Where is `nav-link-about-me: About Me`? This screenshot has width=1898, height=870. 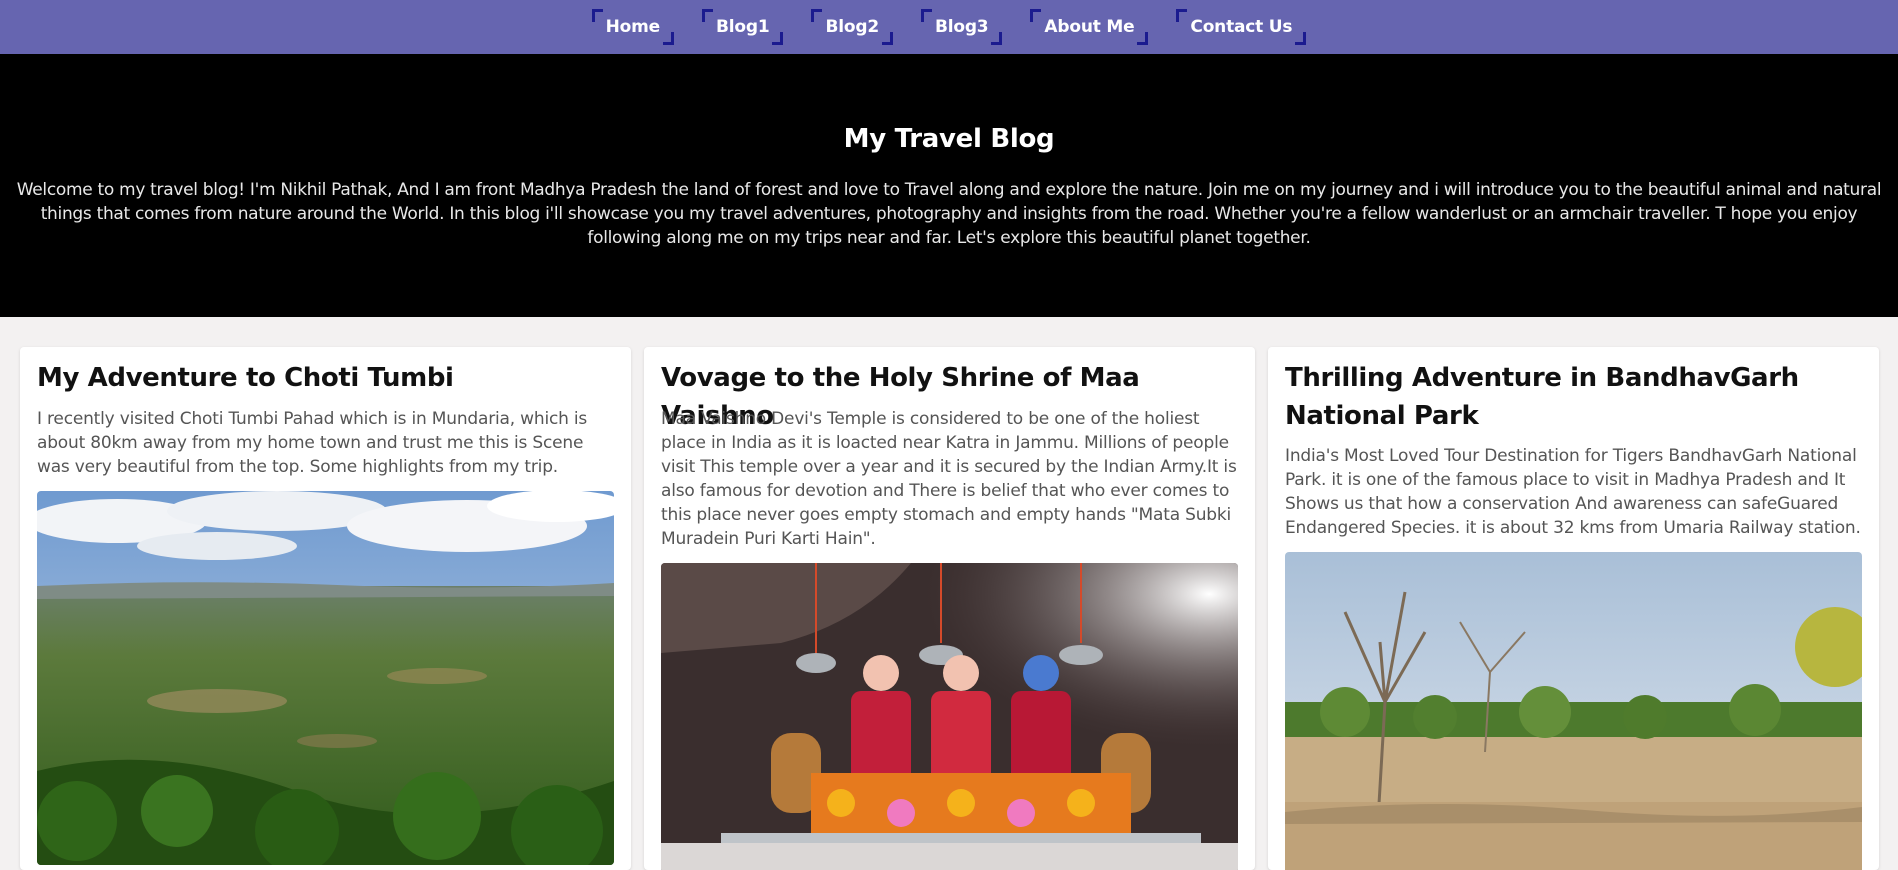 nav-link-about-me: About Me is located at coordinates (1089, 27).